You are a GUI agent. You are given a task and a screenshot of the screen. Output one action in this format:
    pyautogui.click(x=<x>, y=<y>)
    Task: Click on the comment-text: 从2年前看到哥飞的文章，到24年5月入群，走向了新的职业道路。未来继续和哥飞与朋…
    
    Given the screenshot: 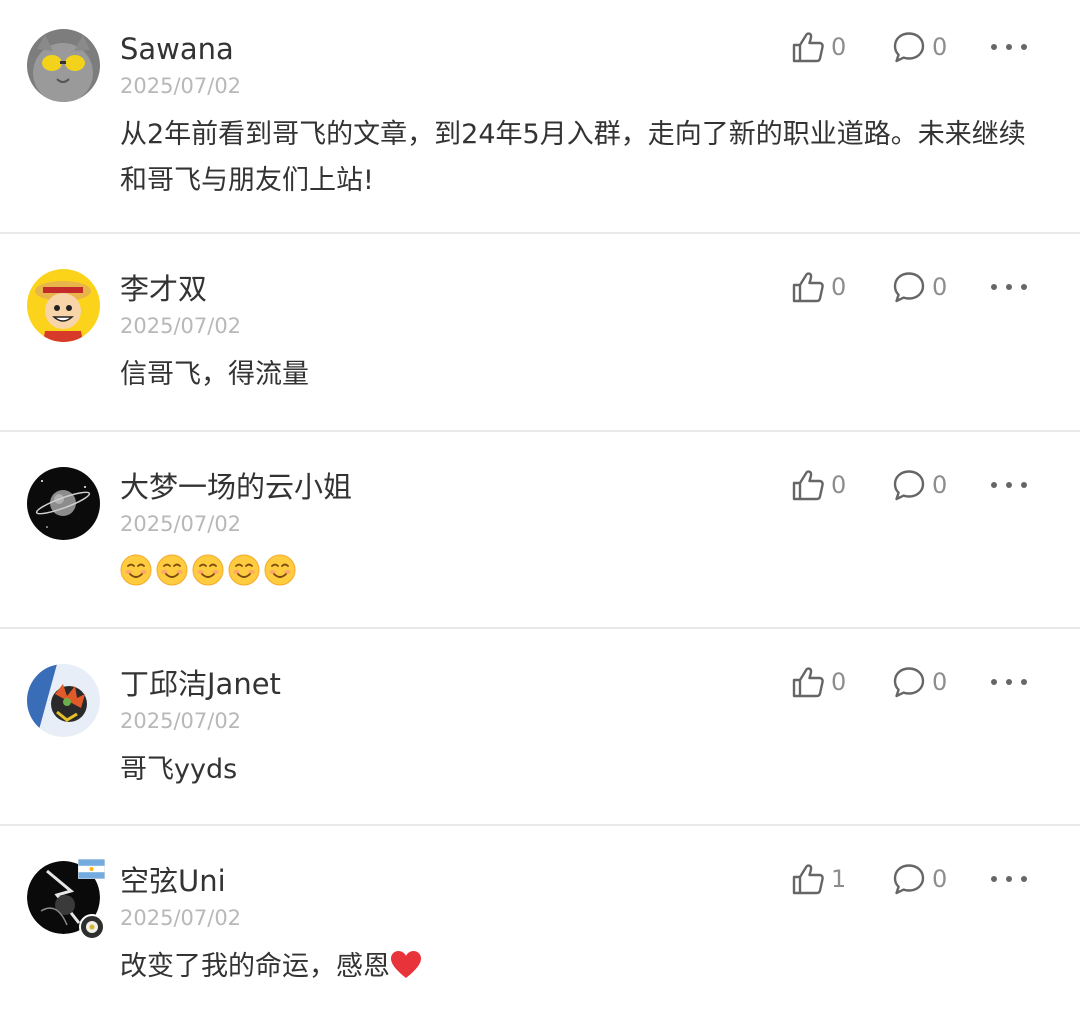 What is the action you would take?
    pyautogui.click(x=573, y=157)
    